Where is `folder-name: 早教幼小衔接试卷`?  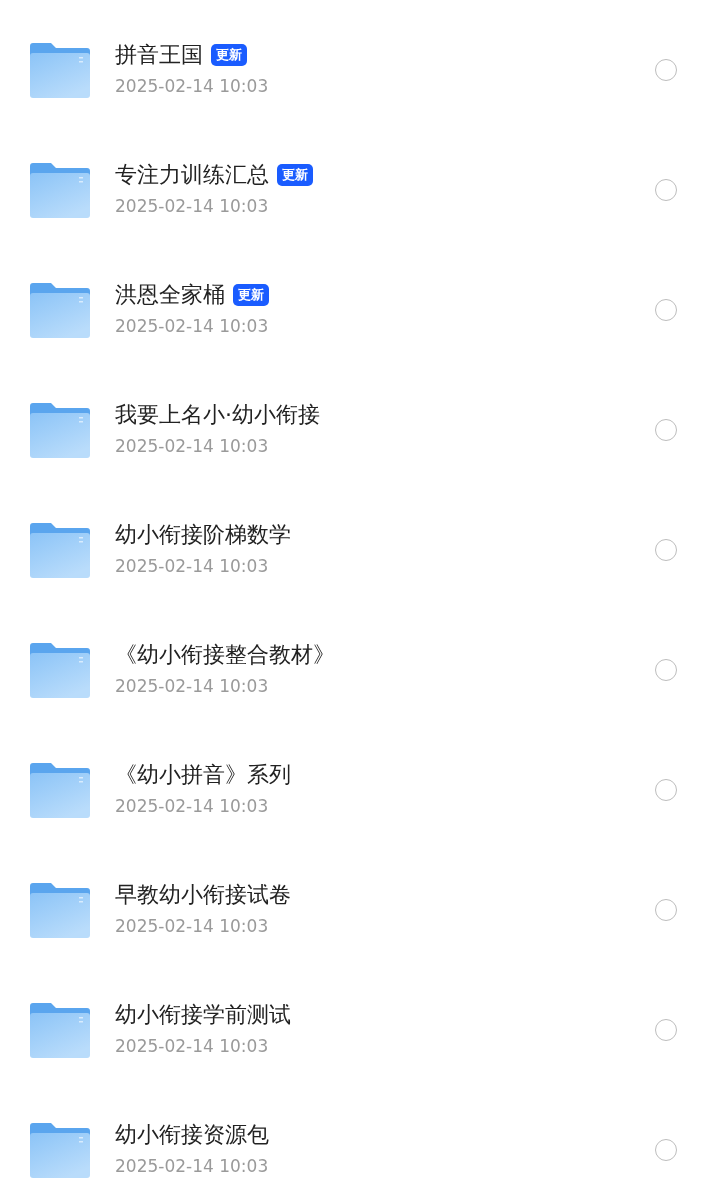 folder-name: 早教幼小衔接试卷 is located at coordinates (203, 895).